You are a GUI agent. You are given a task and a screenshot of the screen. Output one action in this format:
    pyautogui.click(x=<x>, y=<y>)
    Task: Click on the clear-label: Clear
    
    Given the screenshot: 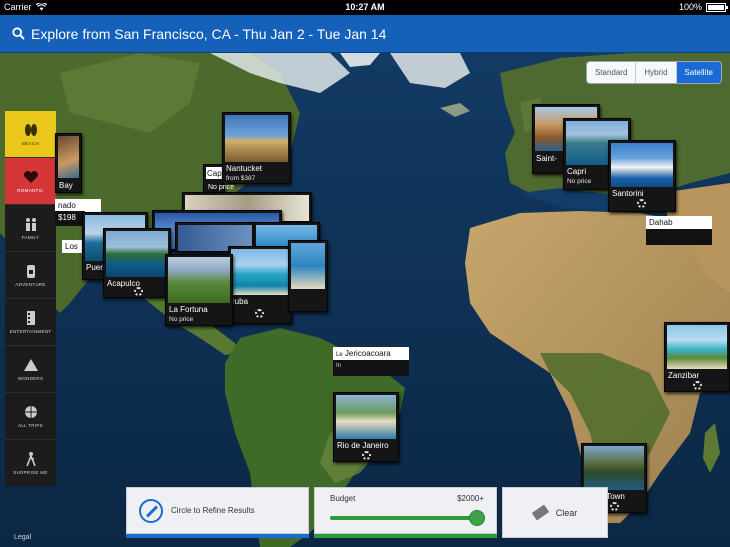 What is the action you would take?
    pyautogui.click(x=566, y=512)
    